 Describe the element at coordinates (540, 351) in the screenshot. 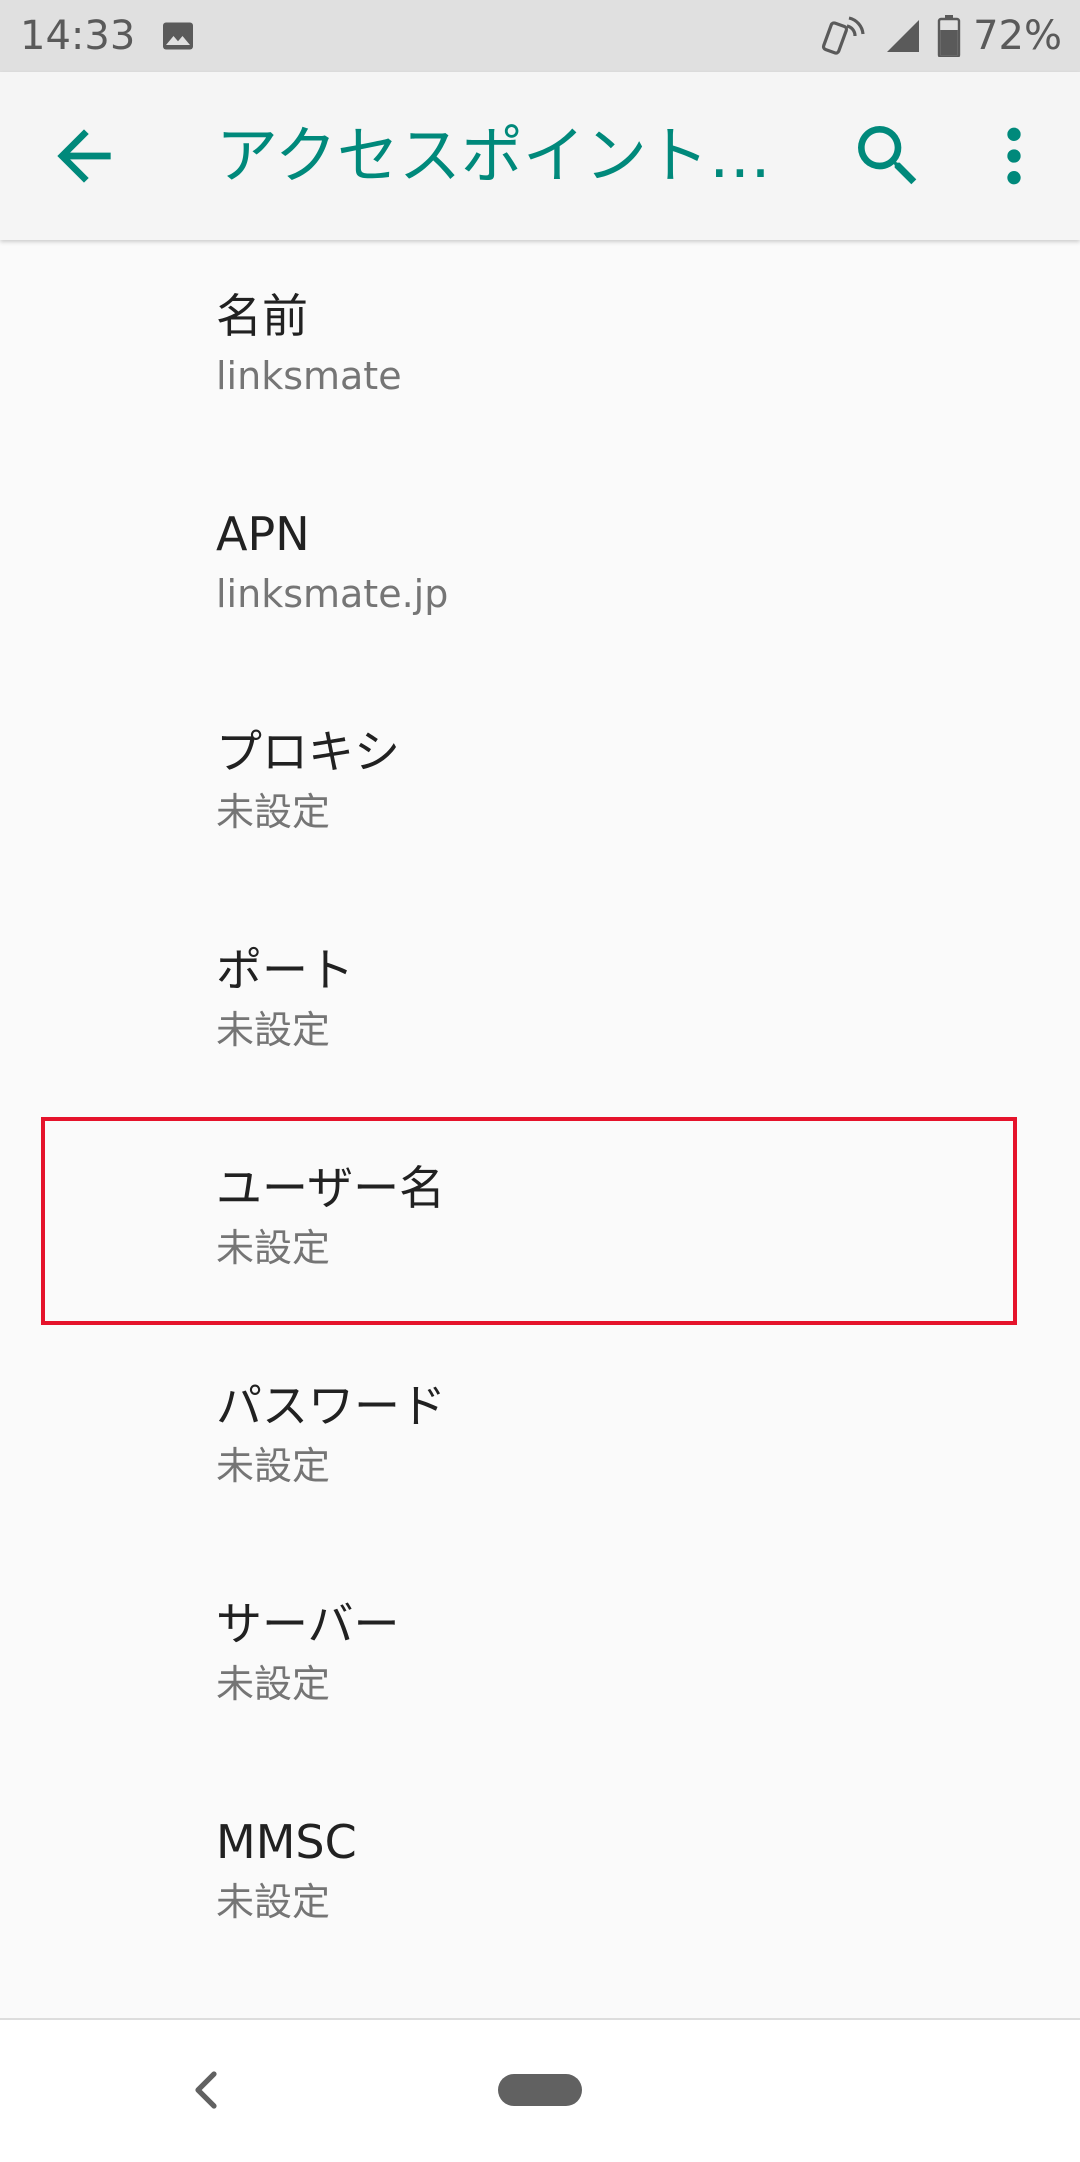

I see `settings-item-name: 名前 linksmate` at that location.